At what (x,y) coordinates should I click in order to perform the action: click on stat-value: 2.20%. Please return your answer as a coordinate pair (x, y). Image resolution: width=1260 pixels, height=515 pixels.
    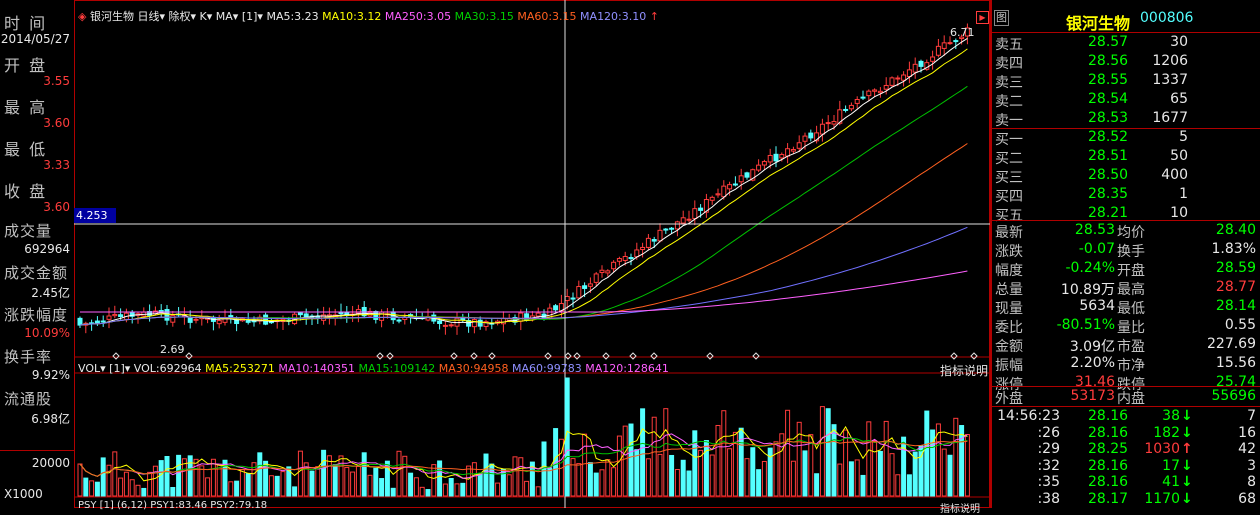
    Looking at the image, I should click on (1092, 363).